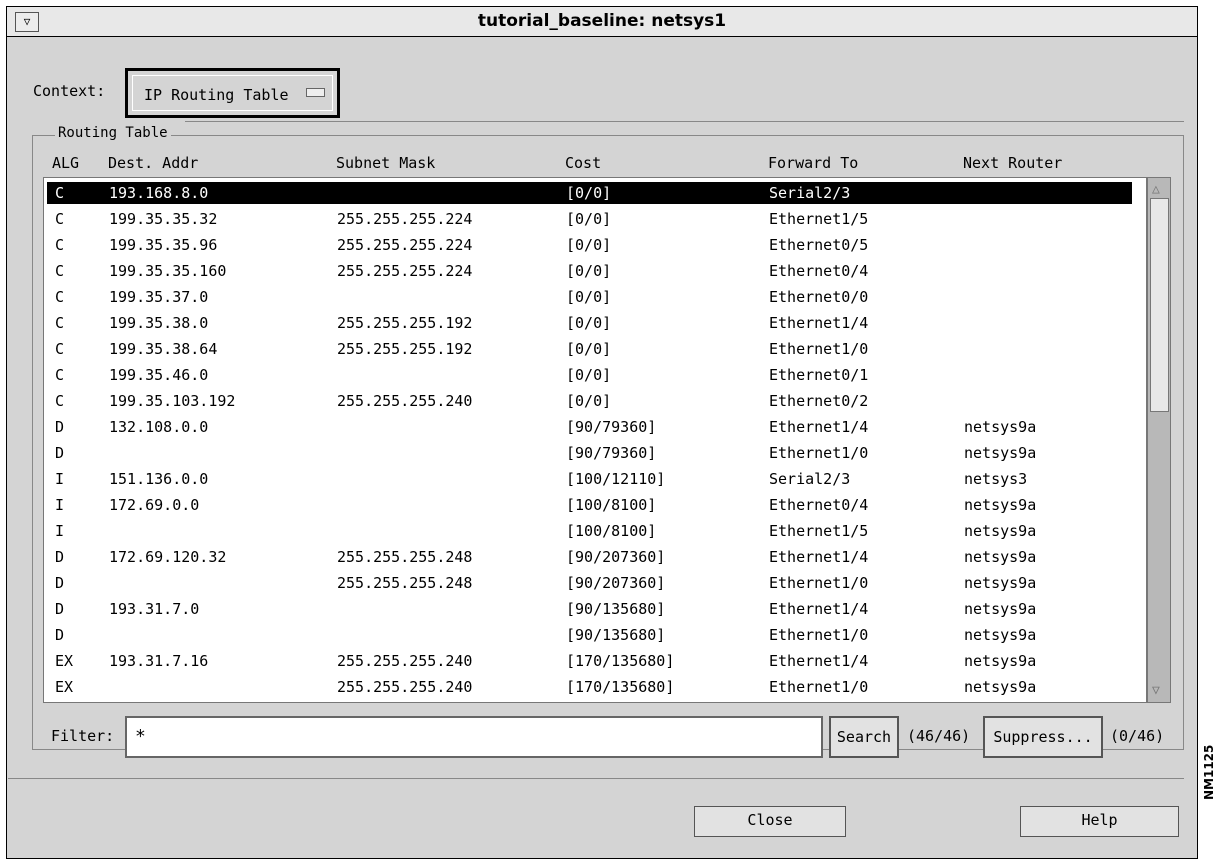 The width and height of the screenshot is (1224, 863). I want to click on vertical-scrollbar: △ ▽, so click(1159, 440).